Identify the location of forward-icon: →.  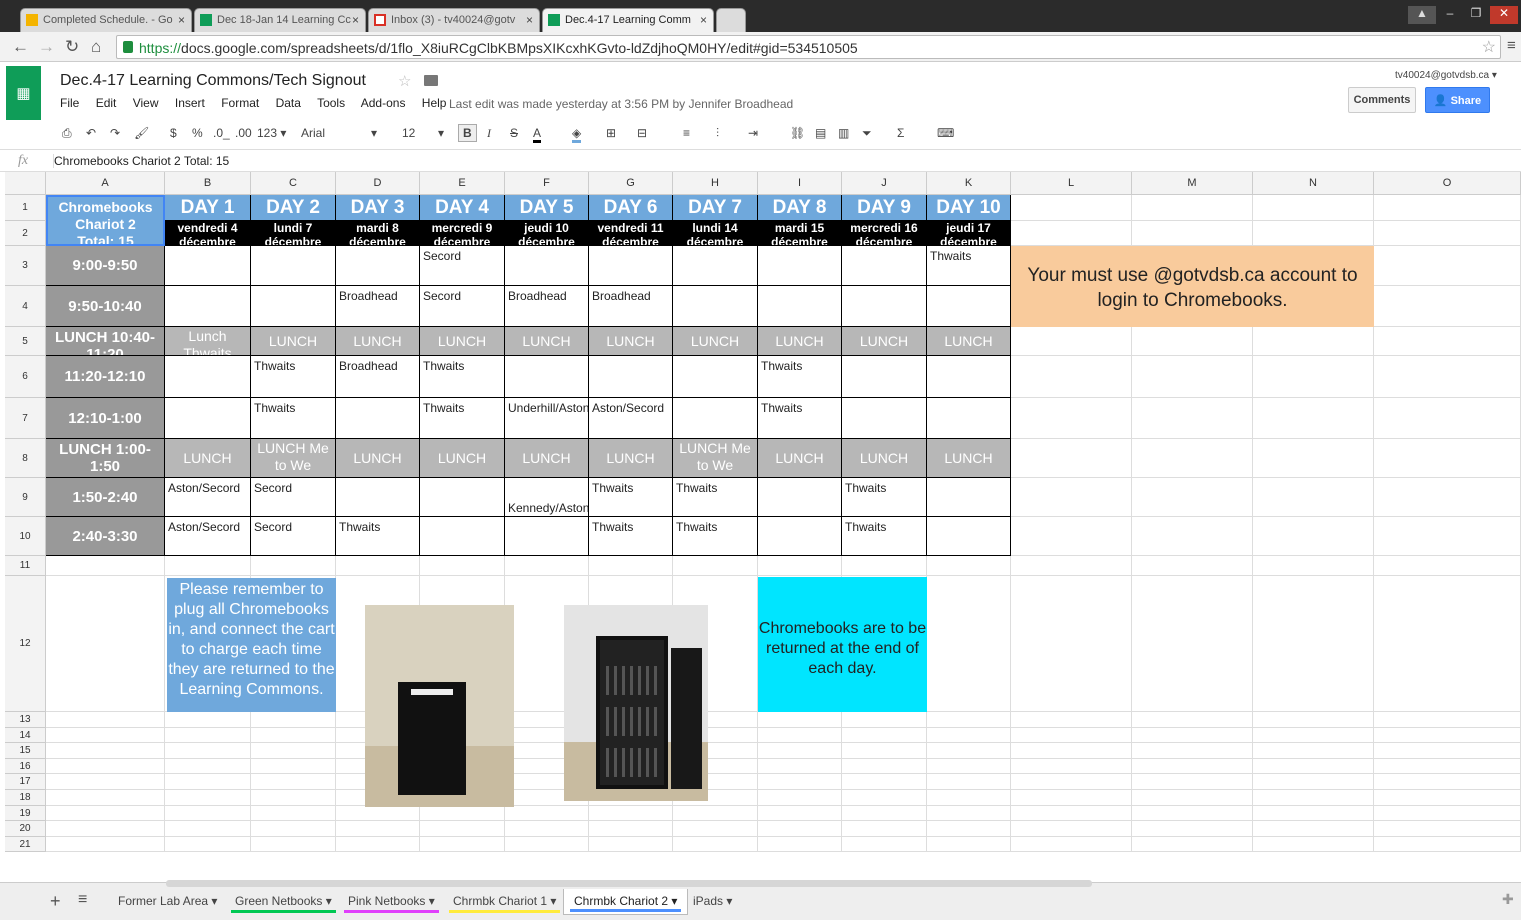
(46, 47).